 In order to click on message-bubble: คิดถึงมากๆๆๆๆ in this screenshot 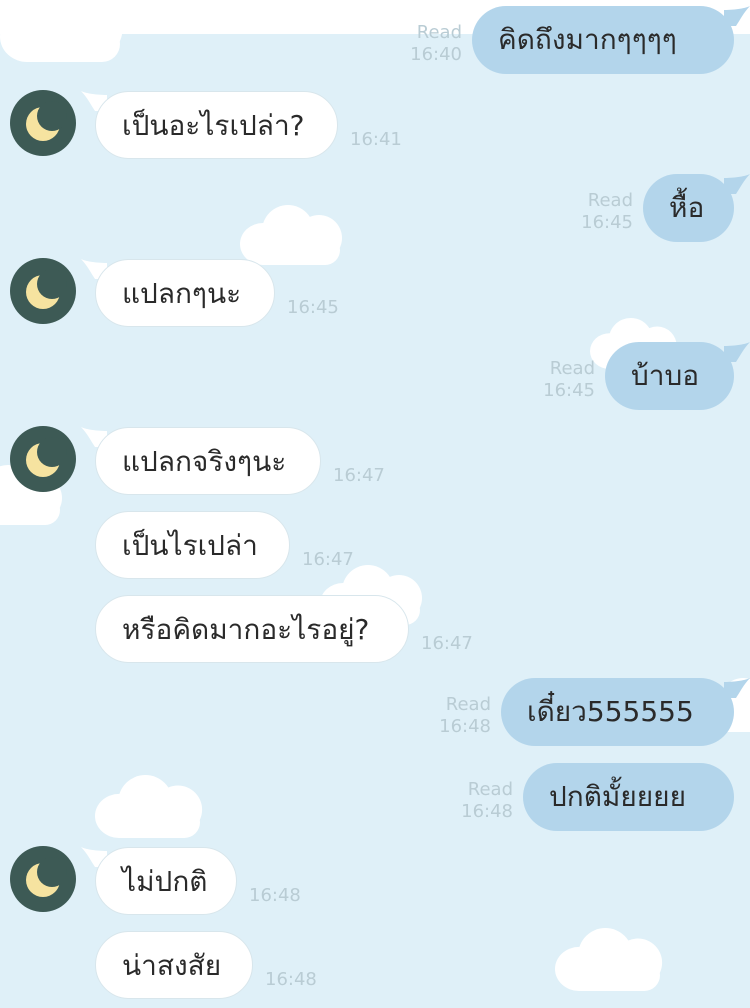, I will do `click(603, 40)`.